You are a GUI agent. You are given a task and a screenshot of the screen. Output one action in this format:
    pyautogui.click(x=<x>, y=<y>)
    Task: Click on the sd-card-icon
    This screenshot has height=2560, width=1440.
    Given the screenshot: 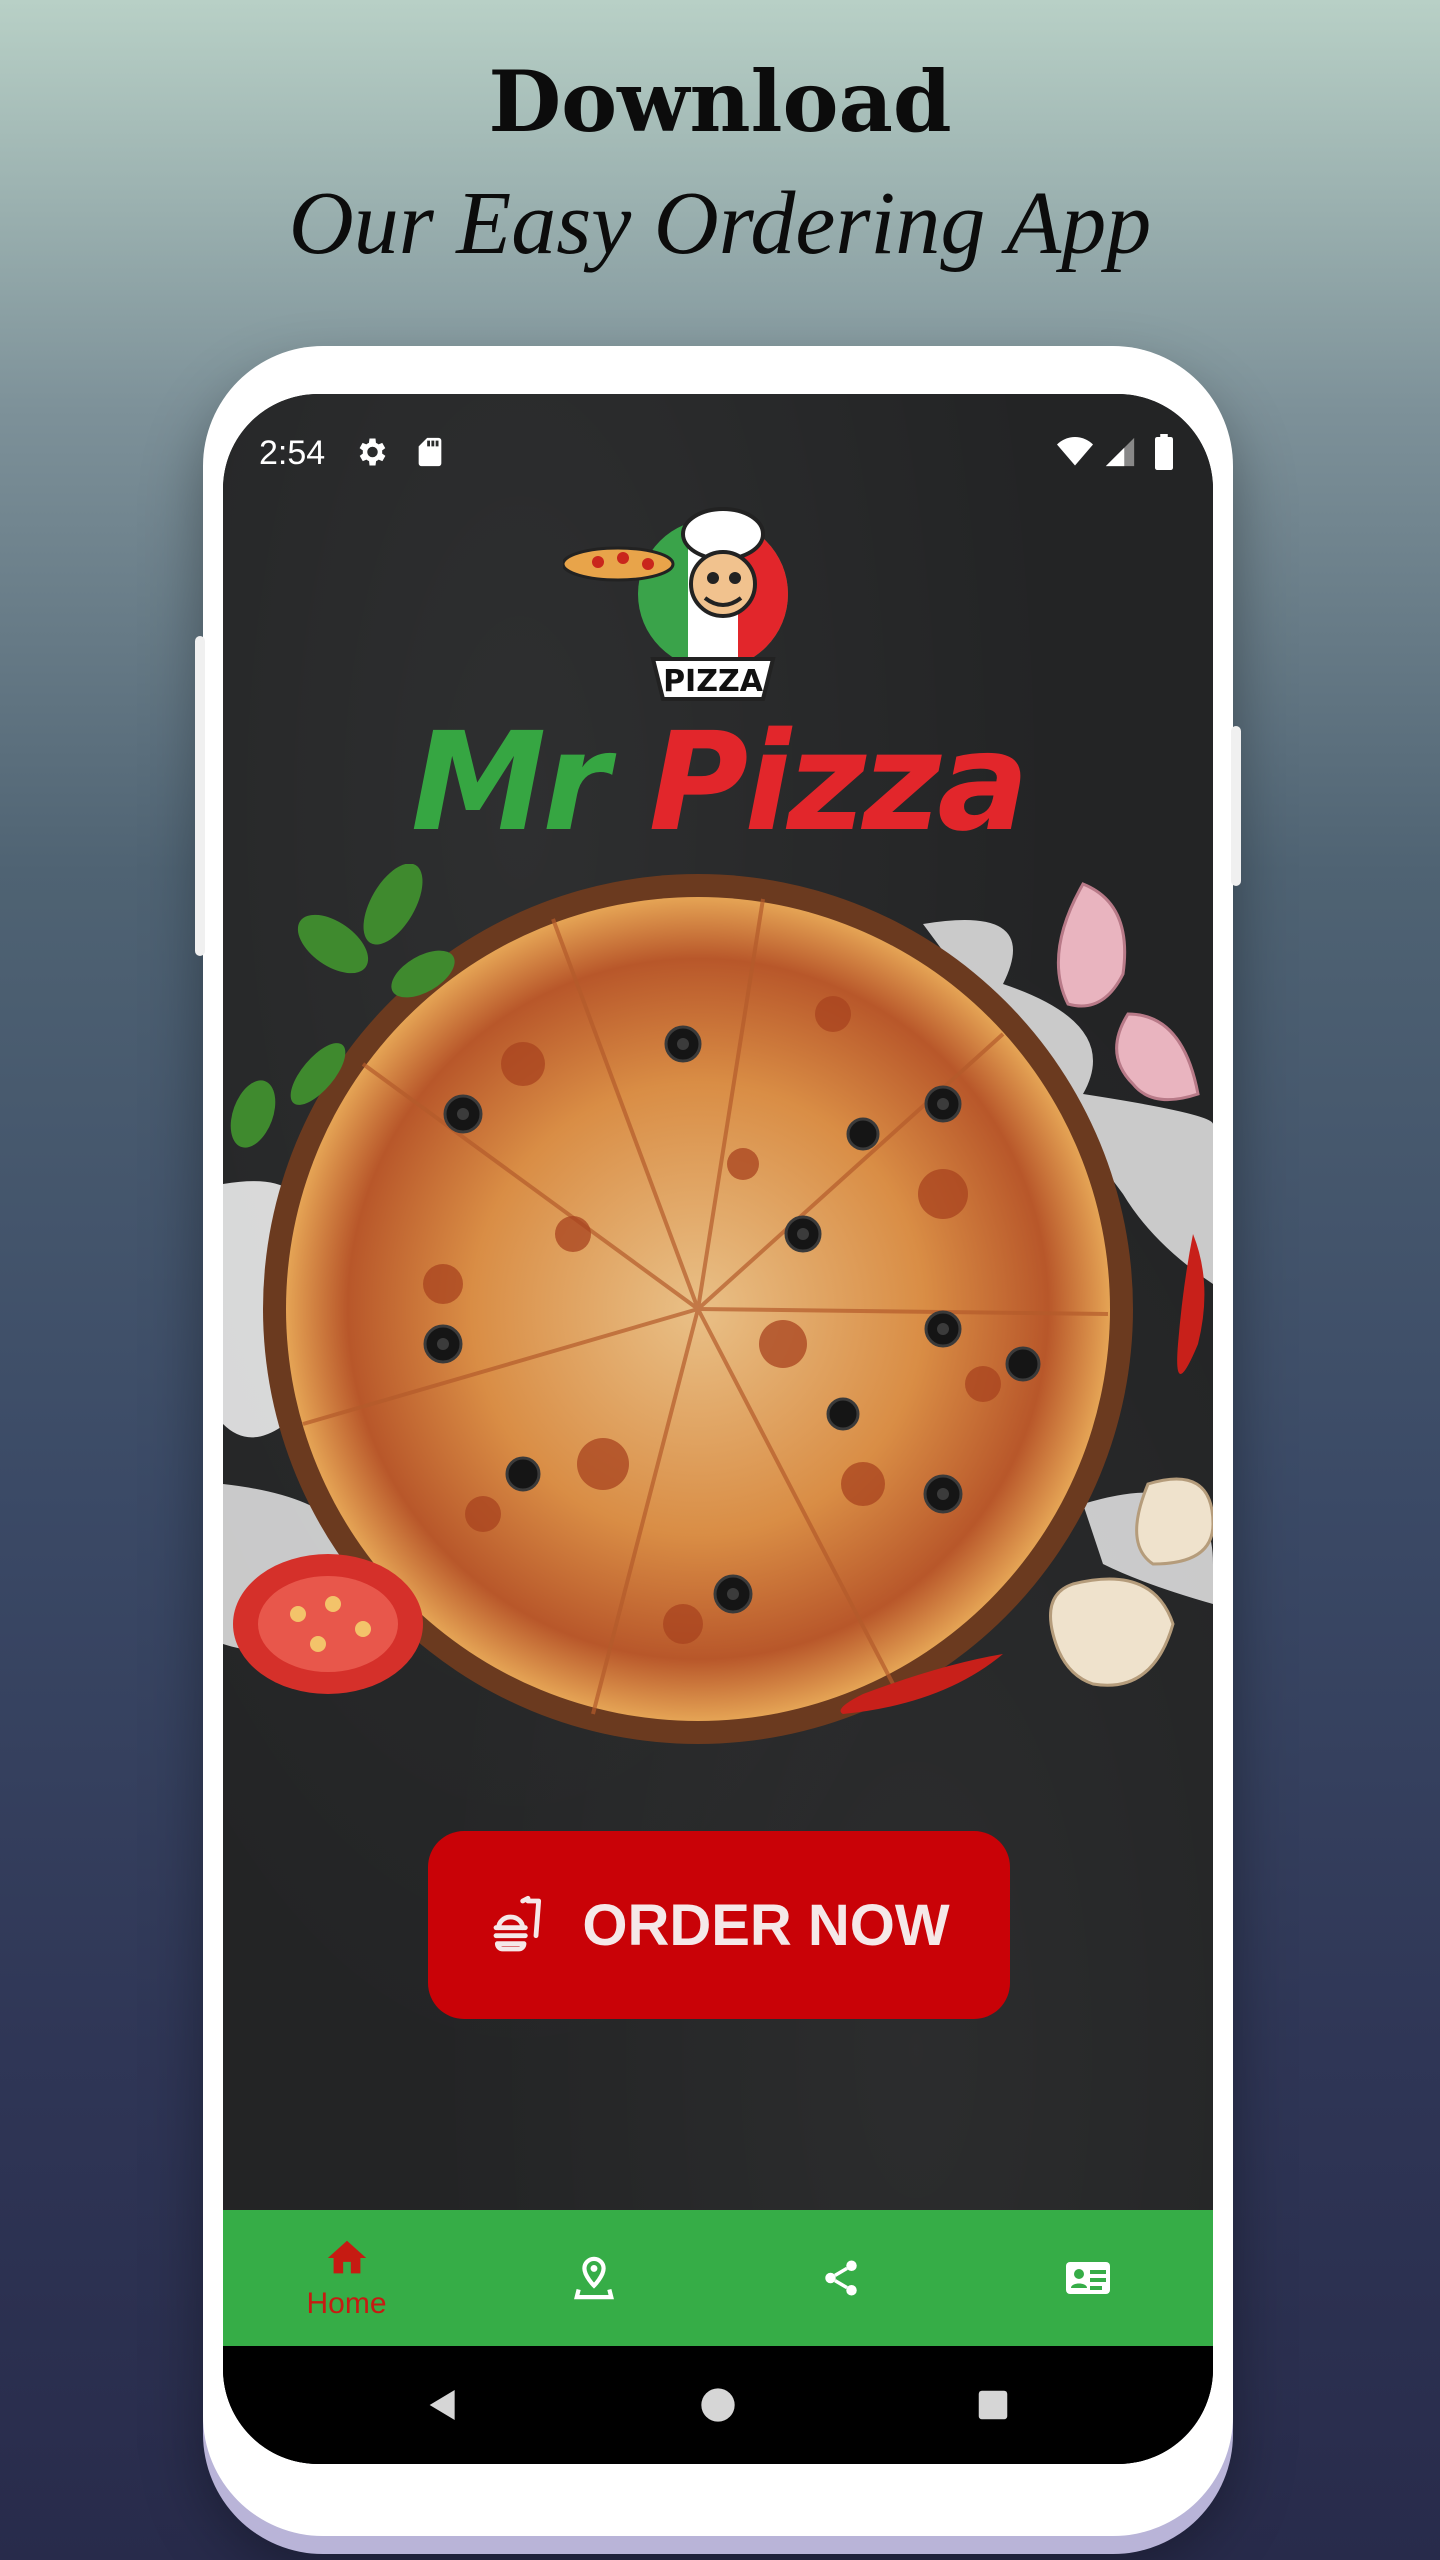 What is the action you would take?
    pyautogui.click(x=430, y=454)
    